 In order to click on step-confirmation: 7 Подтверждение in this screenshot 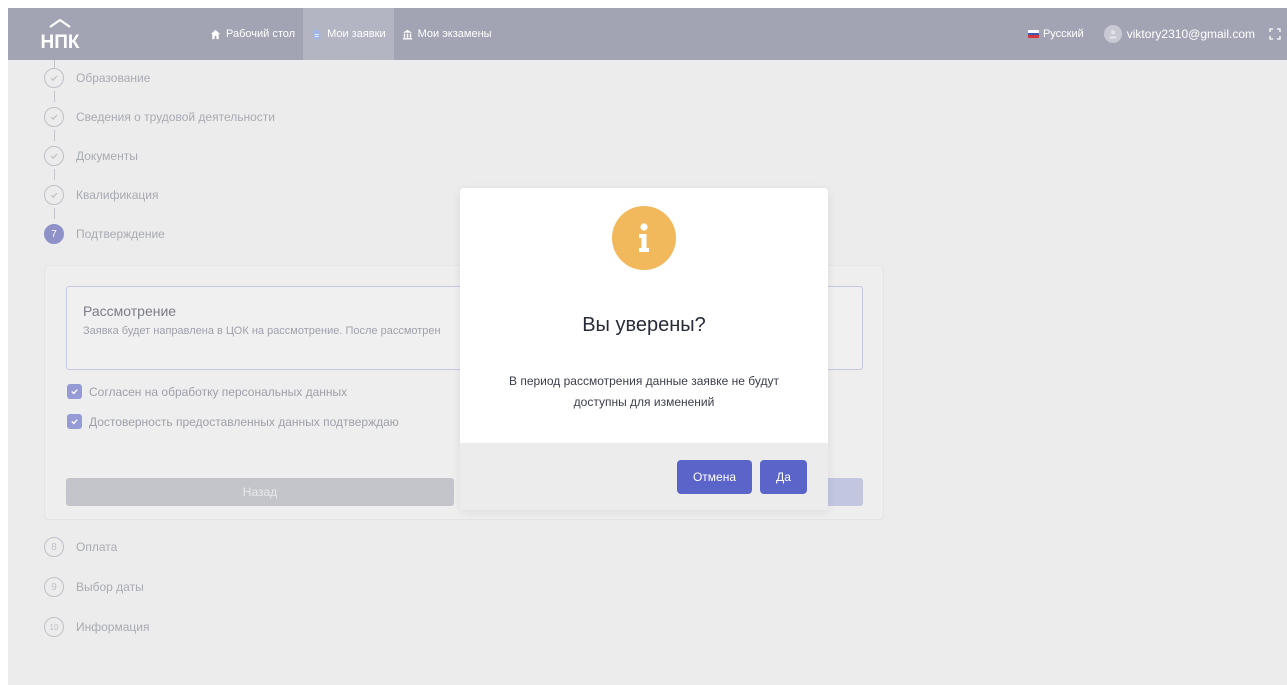, I will do `click(104, 234)`.